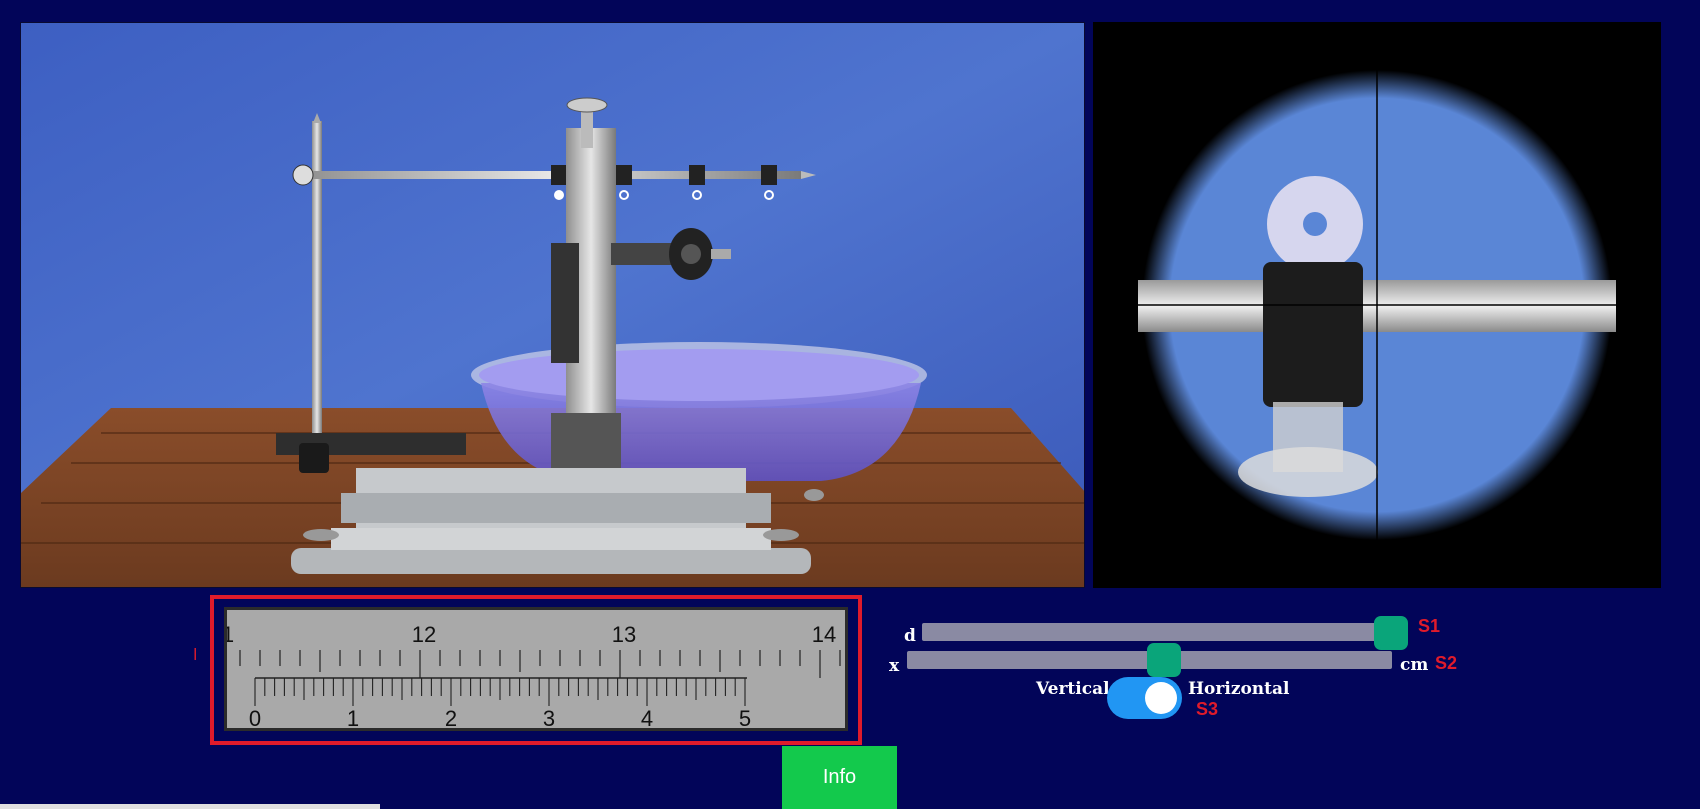  I want to click on d-slider-thumb, so click(1391, 633).